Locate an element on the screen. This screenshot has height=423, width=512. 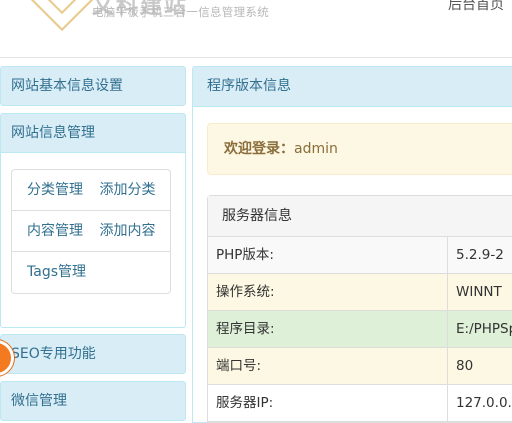
sidebar-panel-content: 网站信息管理 is located at coordinates (93, 133).